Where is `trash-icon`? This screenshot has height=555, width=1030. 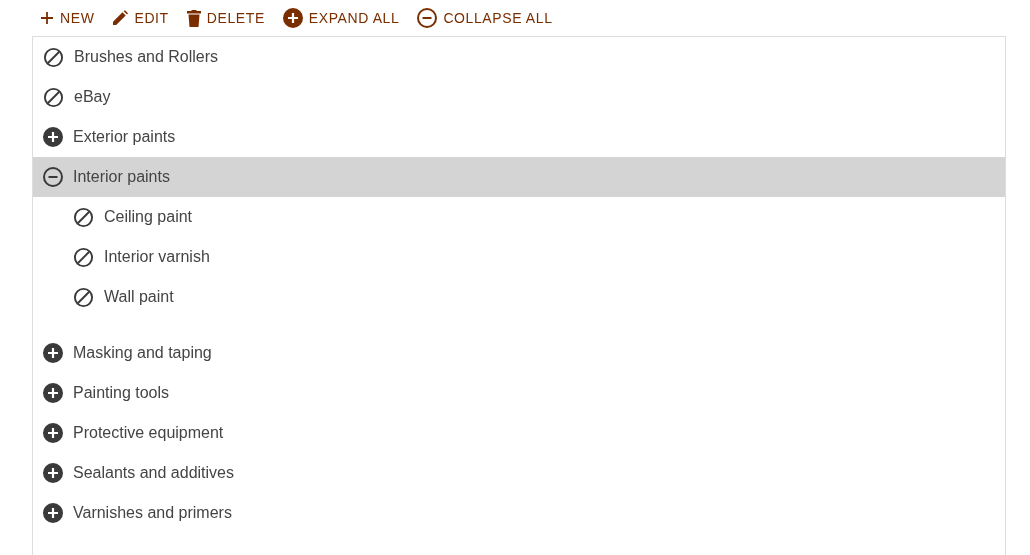
trash-icon is located at coordinates (193, 18).